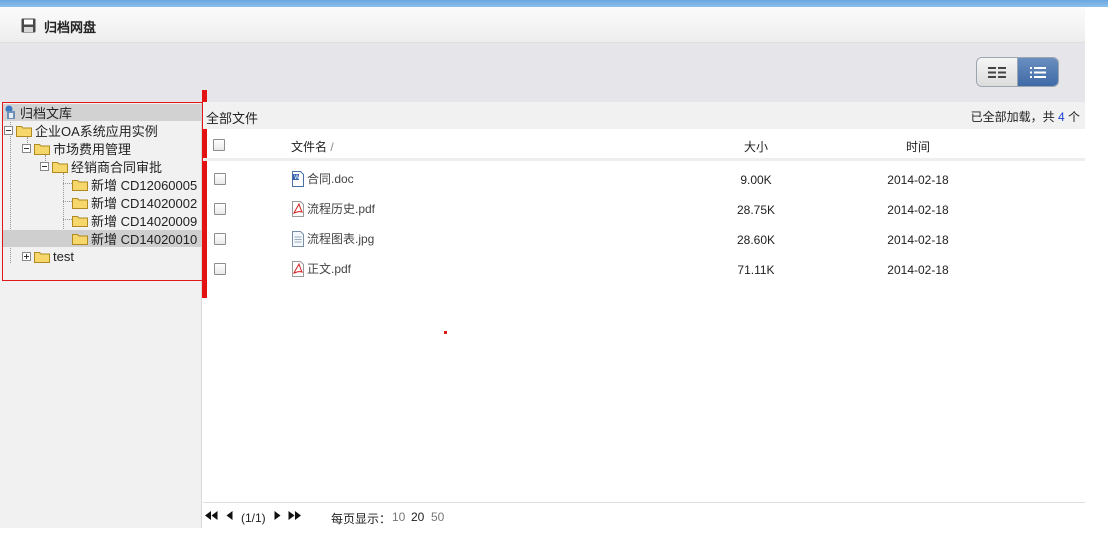 This screenshot has height=535, width=1108. Describe the element at coordinates (211, 515) in the screenshot. I see `first-page-icon` at that location.